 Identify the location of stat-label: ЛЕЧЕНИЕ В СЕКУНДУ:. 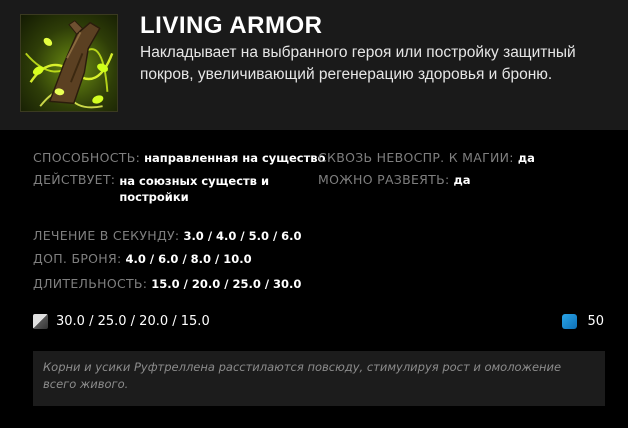
(106, 235).